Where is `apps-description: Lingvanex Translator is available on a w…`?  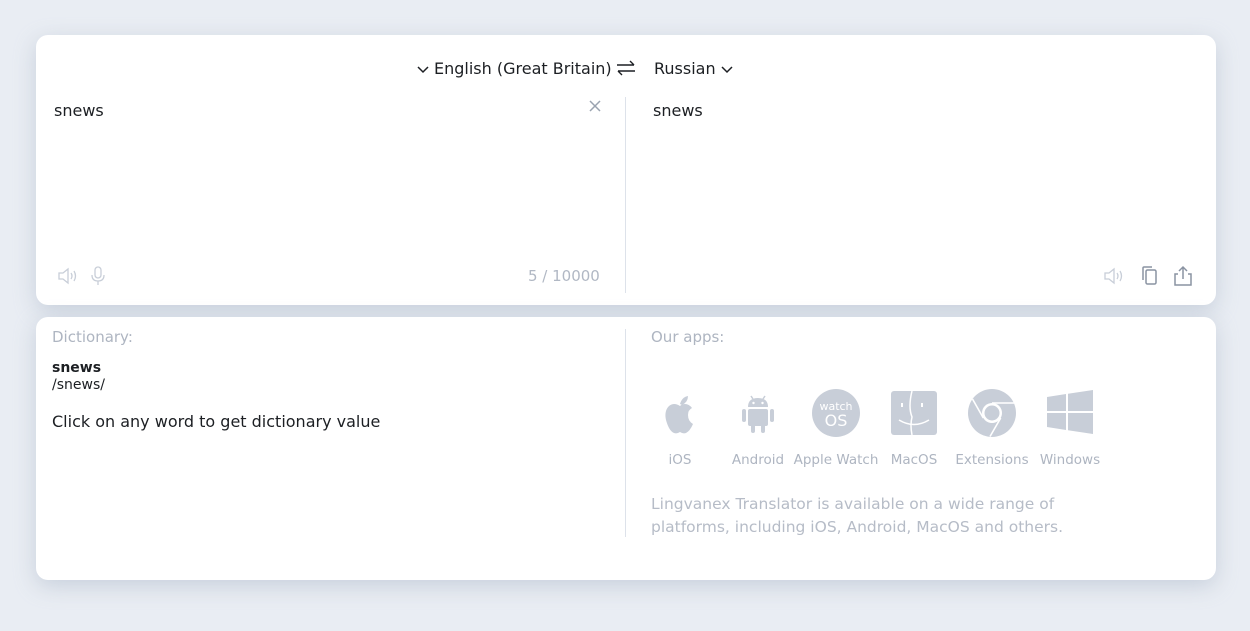
apps-description: Lingvanex Translator is available on a w… is located at coordinates (857, 515).